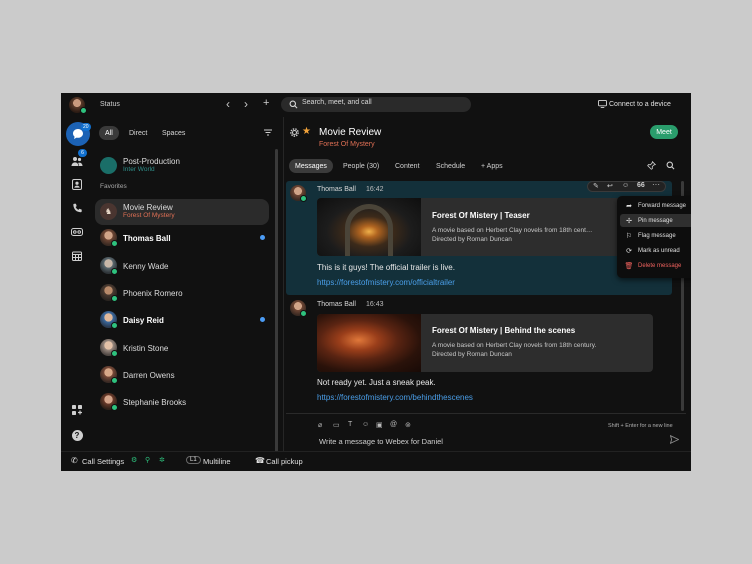 This screenshot has height=564, width=752. I want to click on item-name: Kenny Wade, so click(146, 266).